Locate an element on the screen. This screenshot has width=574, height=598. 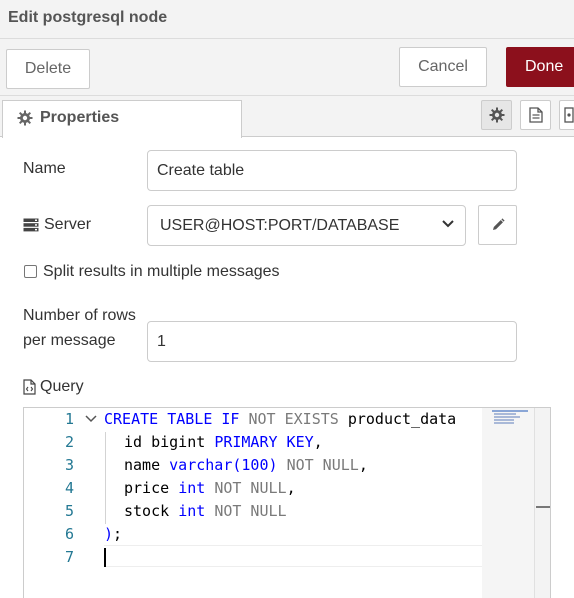
server-select-value: USER@HOST:PORT/DATABASE is located at coordinates (280, 225).